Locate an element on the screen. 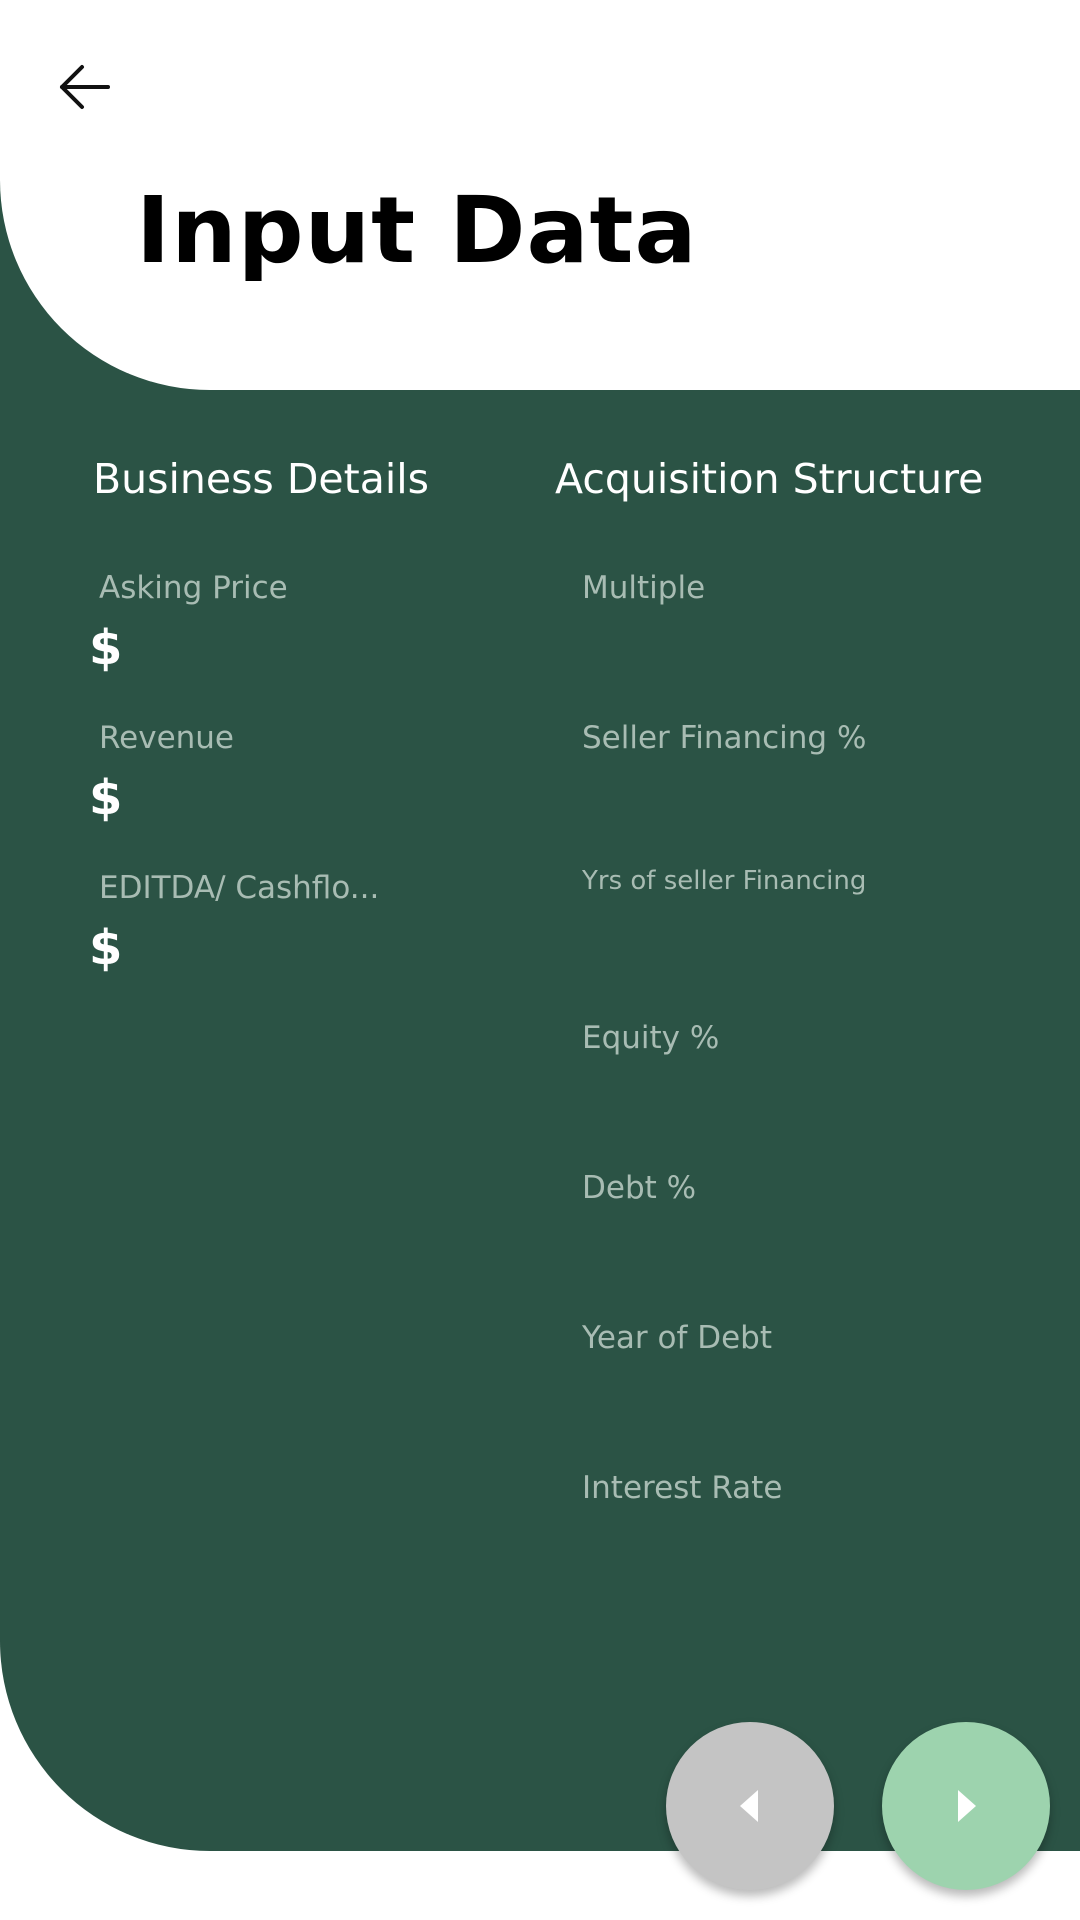 The width and height of the screenshot is (1080, 1920). back-button is located at coordinates (84, 87).